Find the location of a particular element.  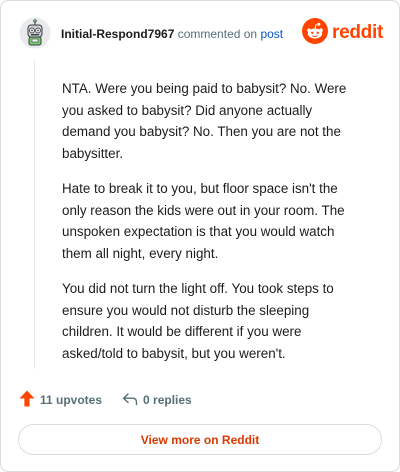

upvotes-count: 11 upvotes is located at coordinates (71, 400).